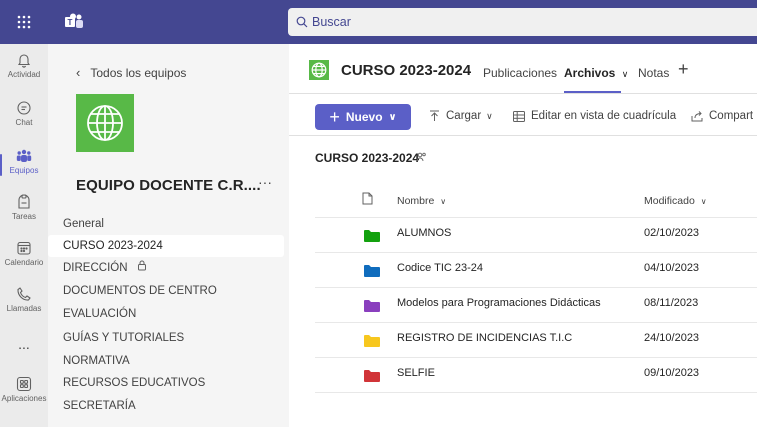 The image size is (757, 427). I want to click on back-label: Todos los equipos, so click(138, 72).